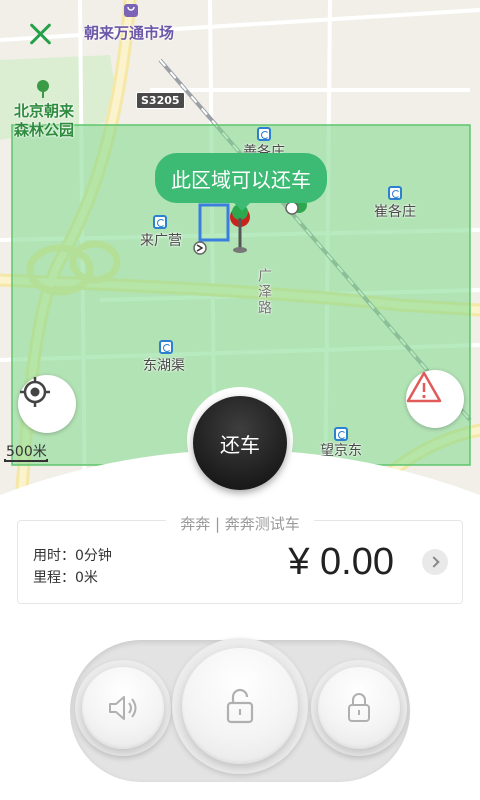 This screenshot has width=480, height=800. I want to click on shopping-bag-icon, so click(131, 10).